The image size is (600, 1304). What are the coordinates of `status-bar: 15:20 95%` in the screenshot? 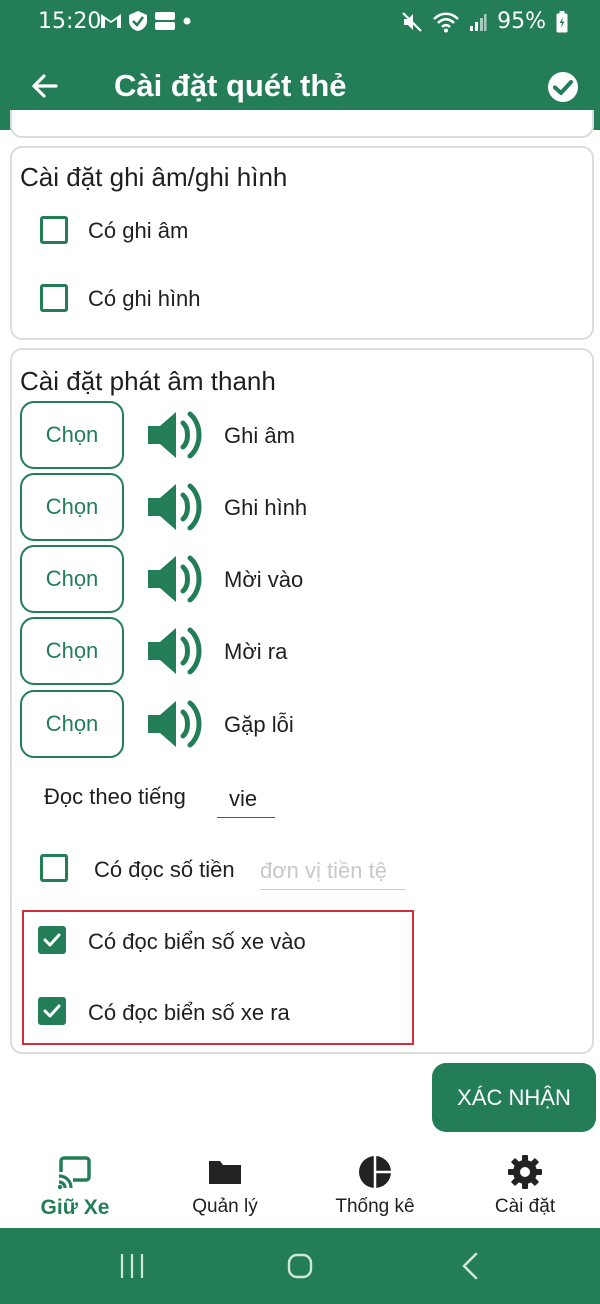 It's located at (300, 22).